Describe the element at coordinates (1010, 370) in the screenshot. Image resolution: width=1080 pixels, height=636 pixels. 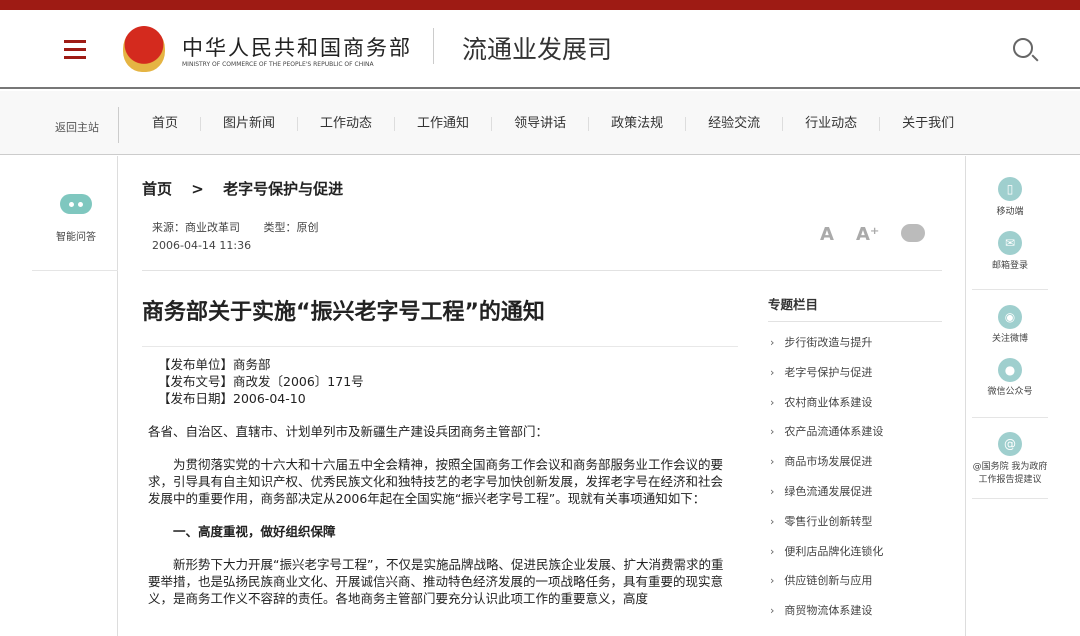
I see `wechat-icon: ●` at that location.